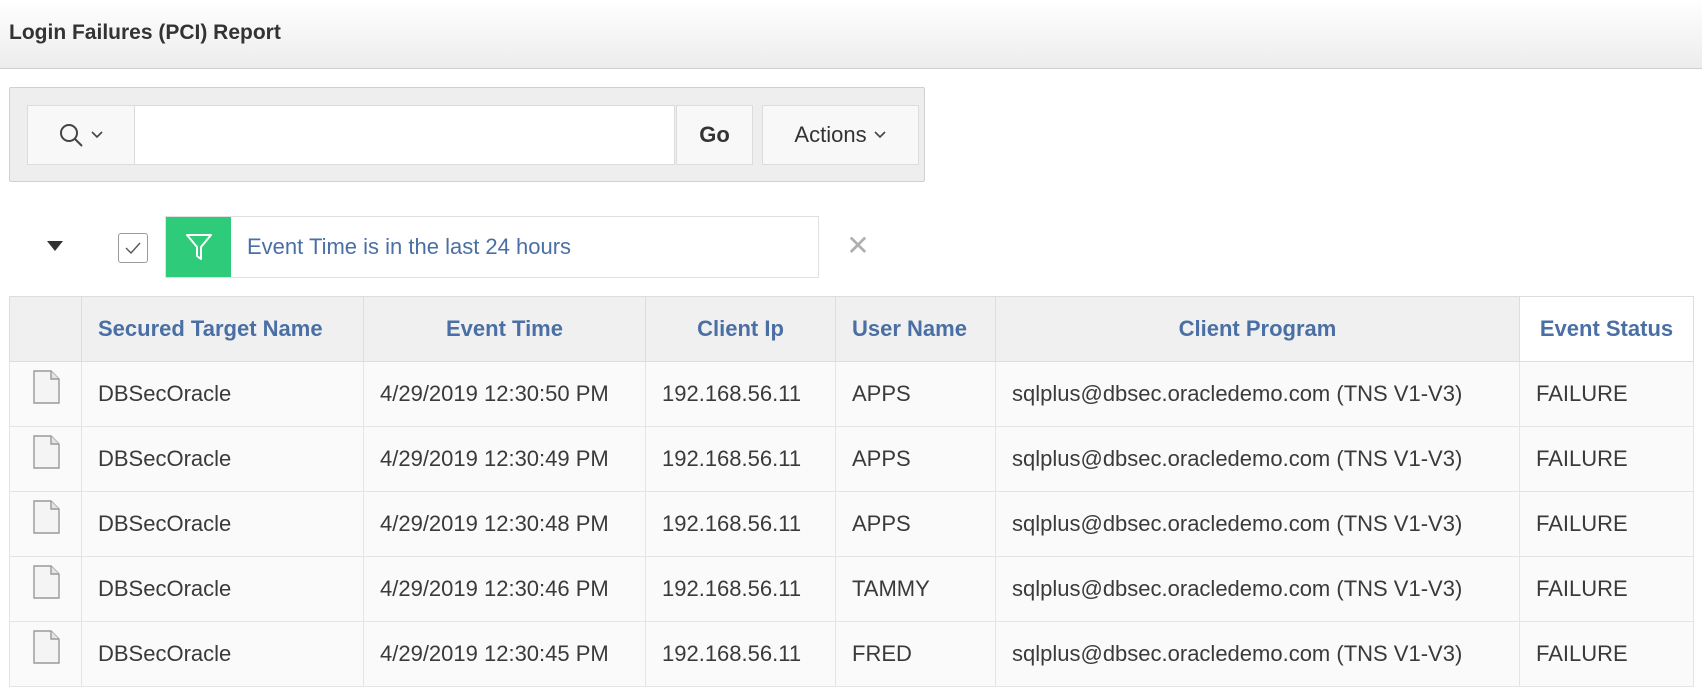 The height and width of the screenshot is (692, 1702). Describe the element at coordinates (915, 329) in the screenshot. I see `column-header-user-name: User Name` at that location.